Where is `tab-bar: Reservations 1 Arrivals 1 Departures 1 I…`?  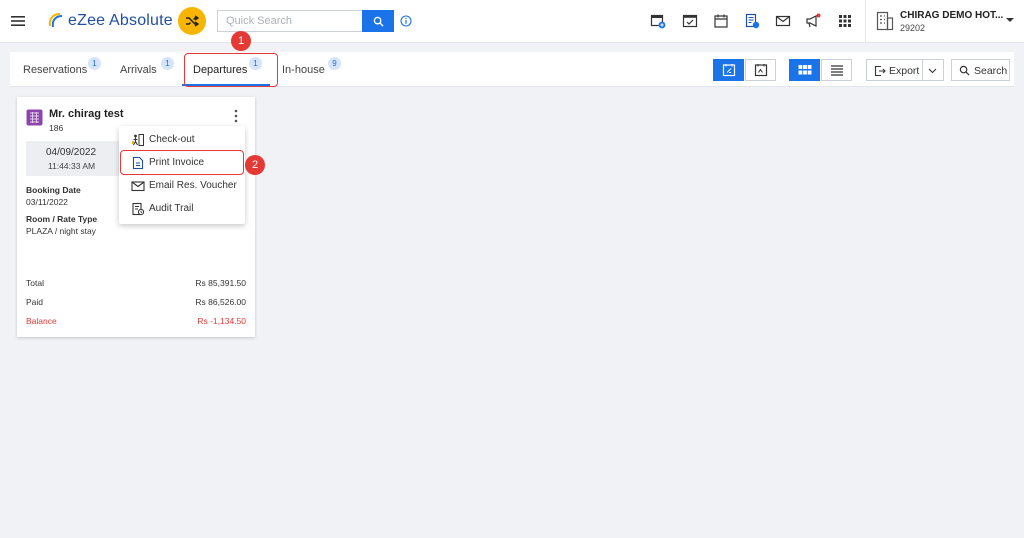 tab-bar: Reservations 1 Arrivals 1 Departures 1 I… is located at coordinates (512, 69).